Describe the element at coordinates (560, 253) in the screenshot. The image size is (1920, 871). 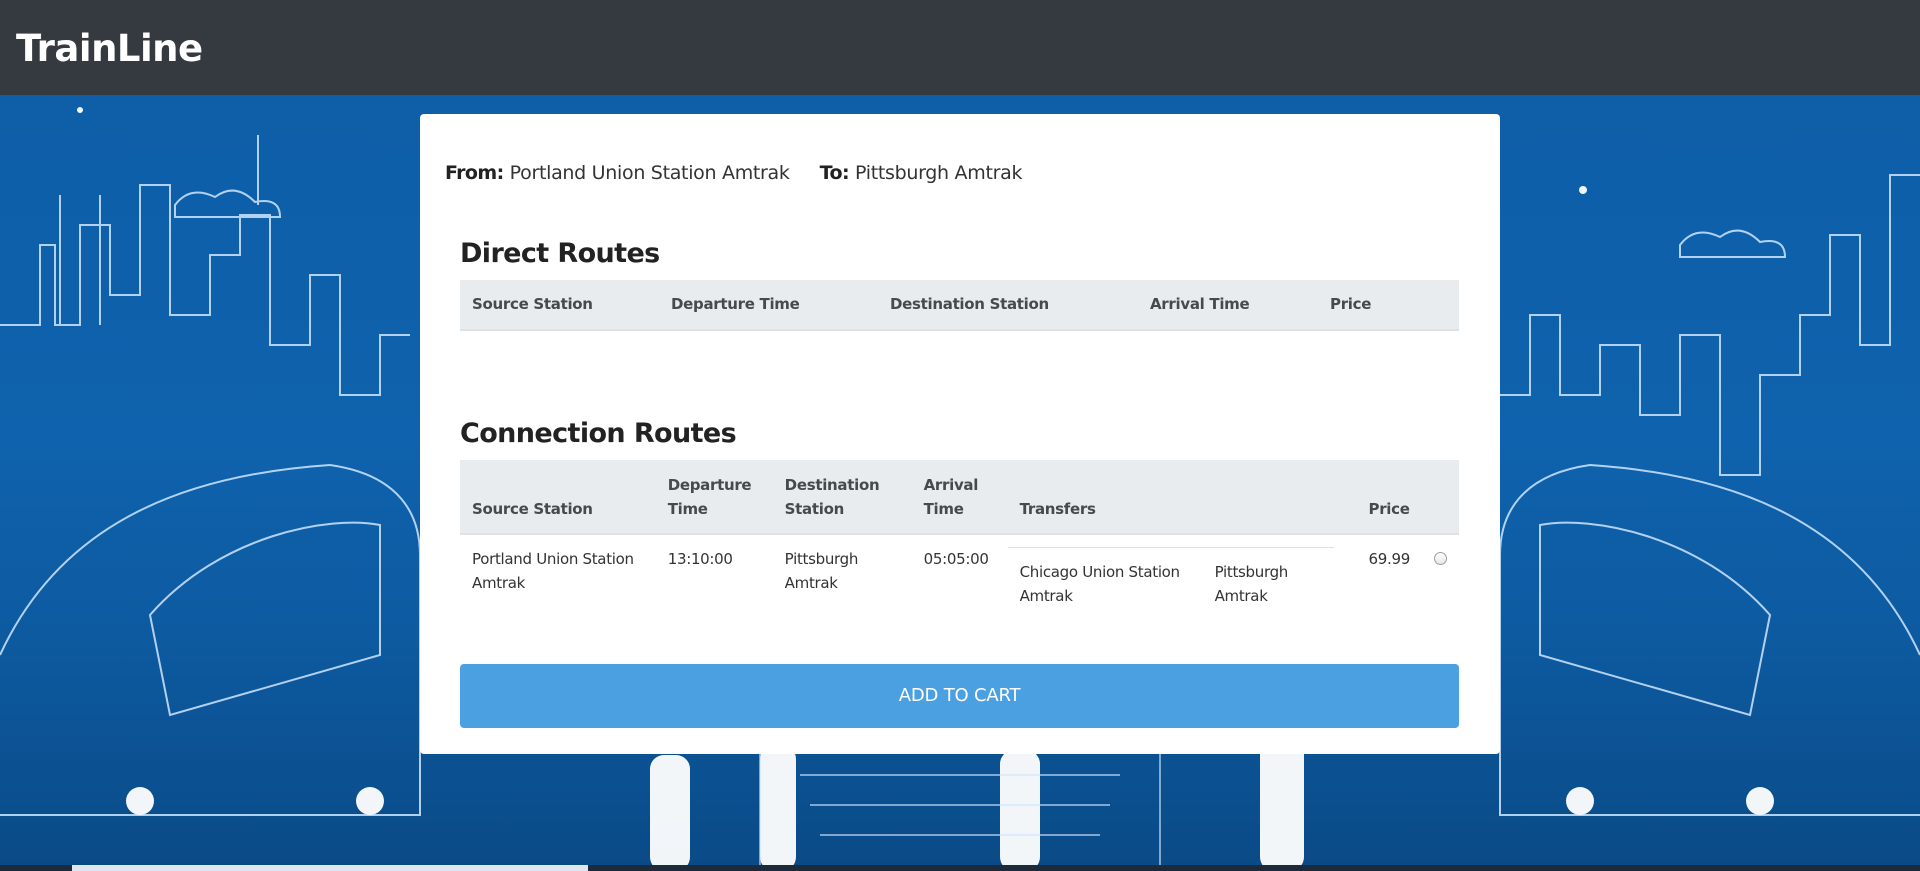
I see `direct-routes-title: Direct Routes` at that location.